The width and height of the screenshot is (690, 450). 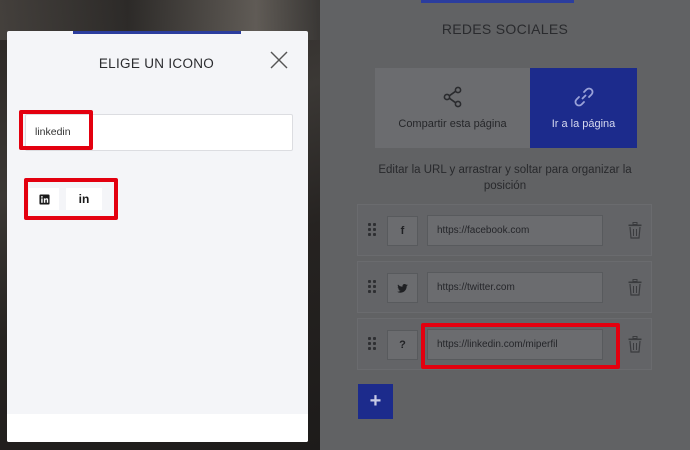 What do you see at coordinates (583, 97) in the screenshot?
I see `link-icon` at bounding box center [583, 97].